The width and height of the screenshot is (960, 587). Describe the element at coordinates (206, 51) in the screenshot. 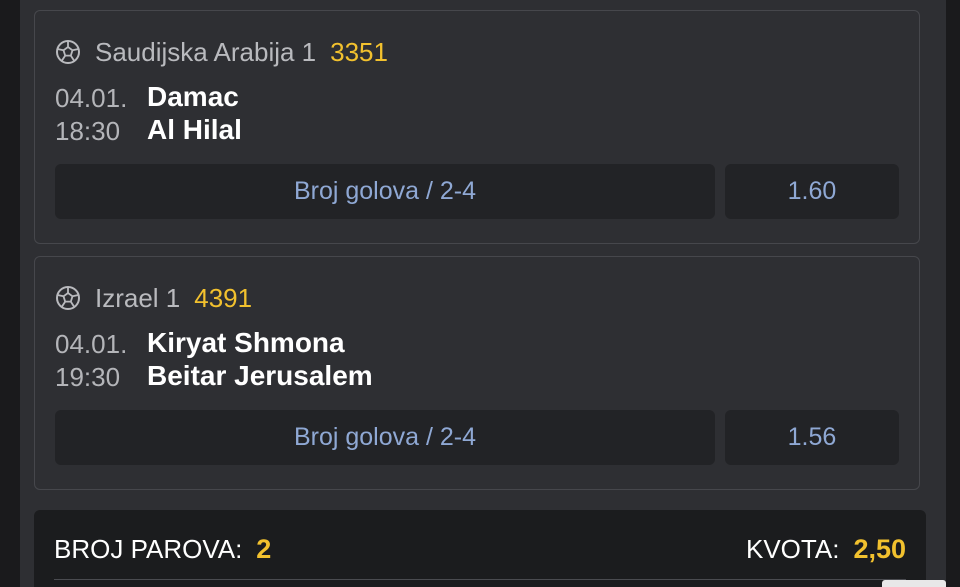

I see `league-name: Saudijska Arabija 1` at that location.